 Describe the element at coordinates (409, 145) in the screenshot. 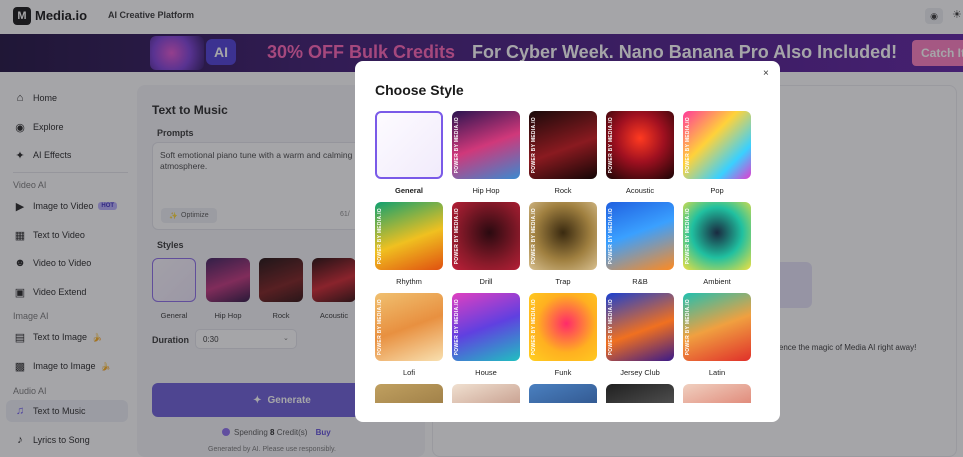

I see `style-tile-general` at that location.